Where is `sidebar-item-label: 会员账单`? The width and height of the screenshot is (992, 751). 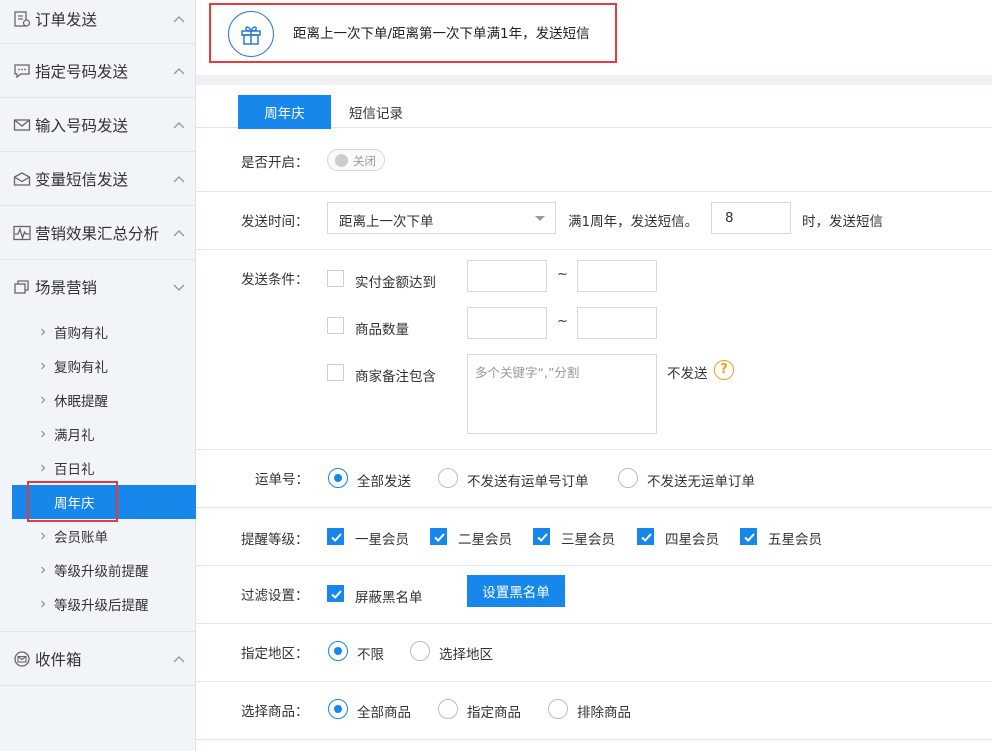 sidebar-item-label: 会员账单 is located at coordinates (81, 538).